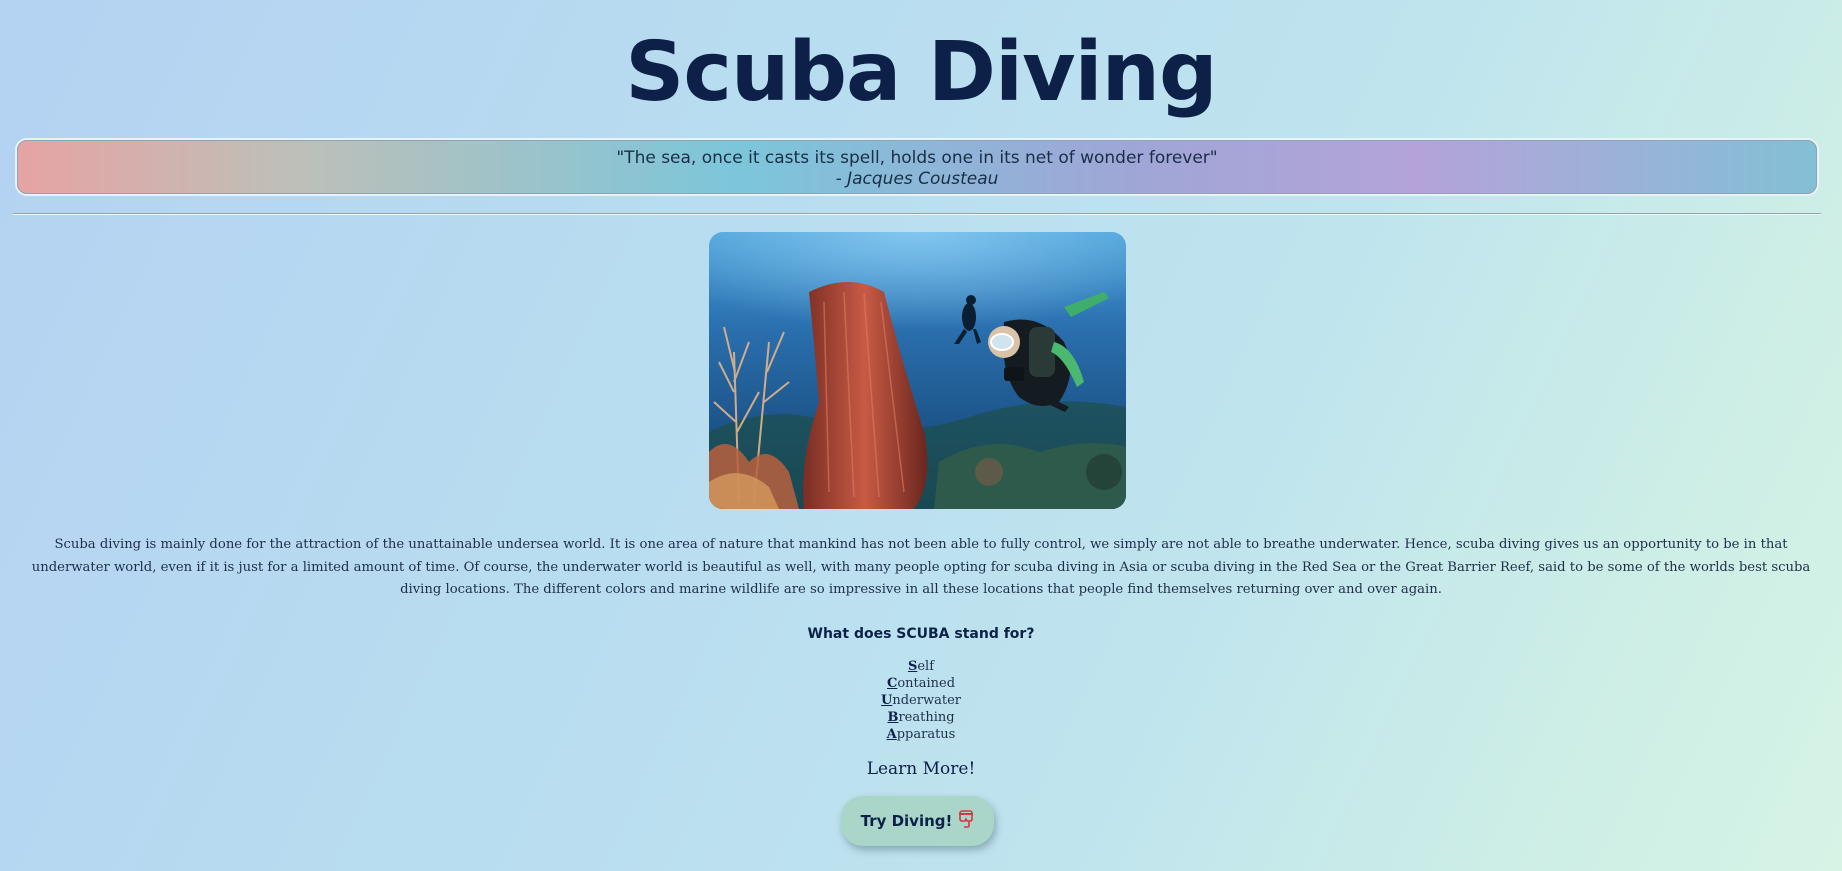  Describe the element at coordinates (926, 700) in the screenshot. I see `acronym-rest: nderwater` at that location.